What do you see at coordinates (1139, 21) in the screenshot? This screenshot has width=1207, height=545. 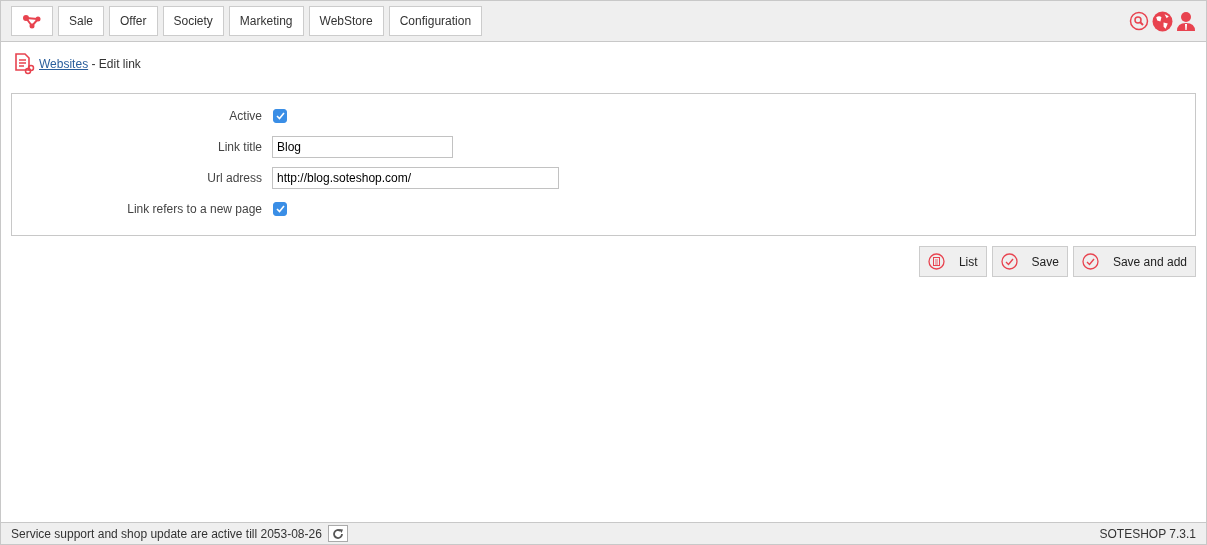 I see `search-icon` at bounding box center [1139, 21].